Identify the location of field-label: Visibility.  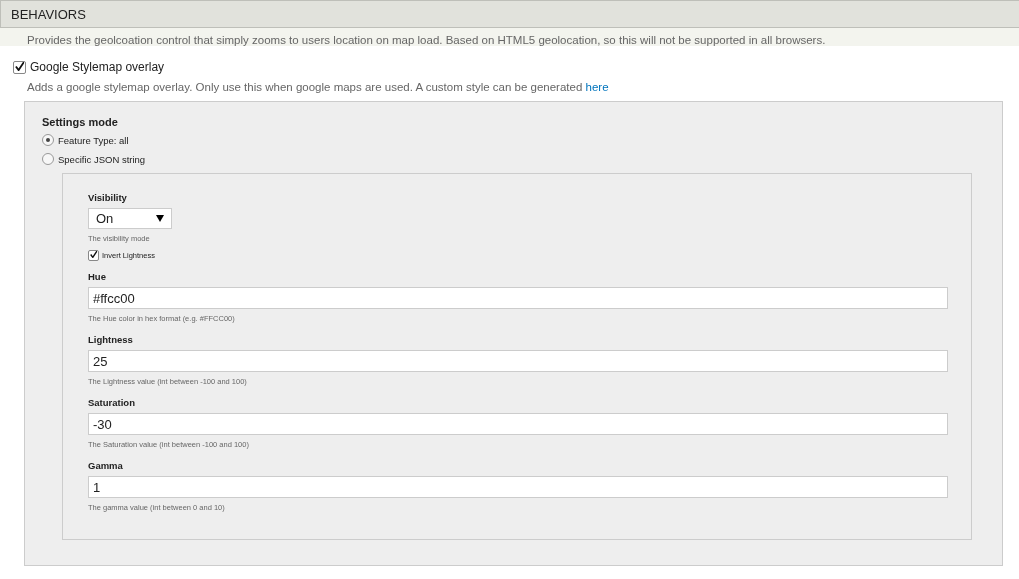
(108, 197).